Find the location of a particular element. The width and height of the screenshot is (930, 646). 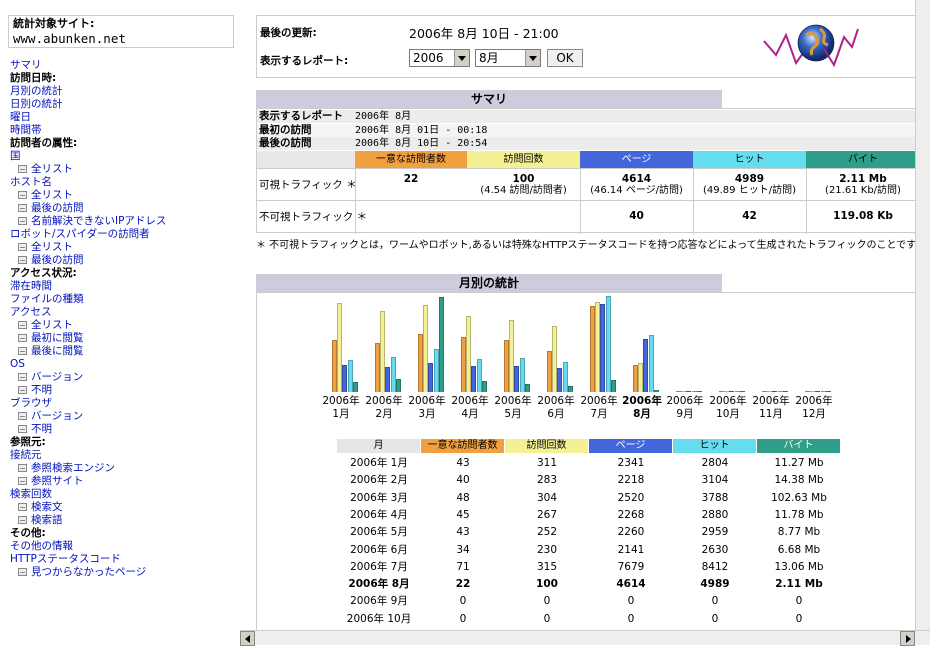

monthly-cell: 13.06 Mb is located at coordinates (799, 566).